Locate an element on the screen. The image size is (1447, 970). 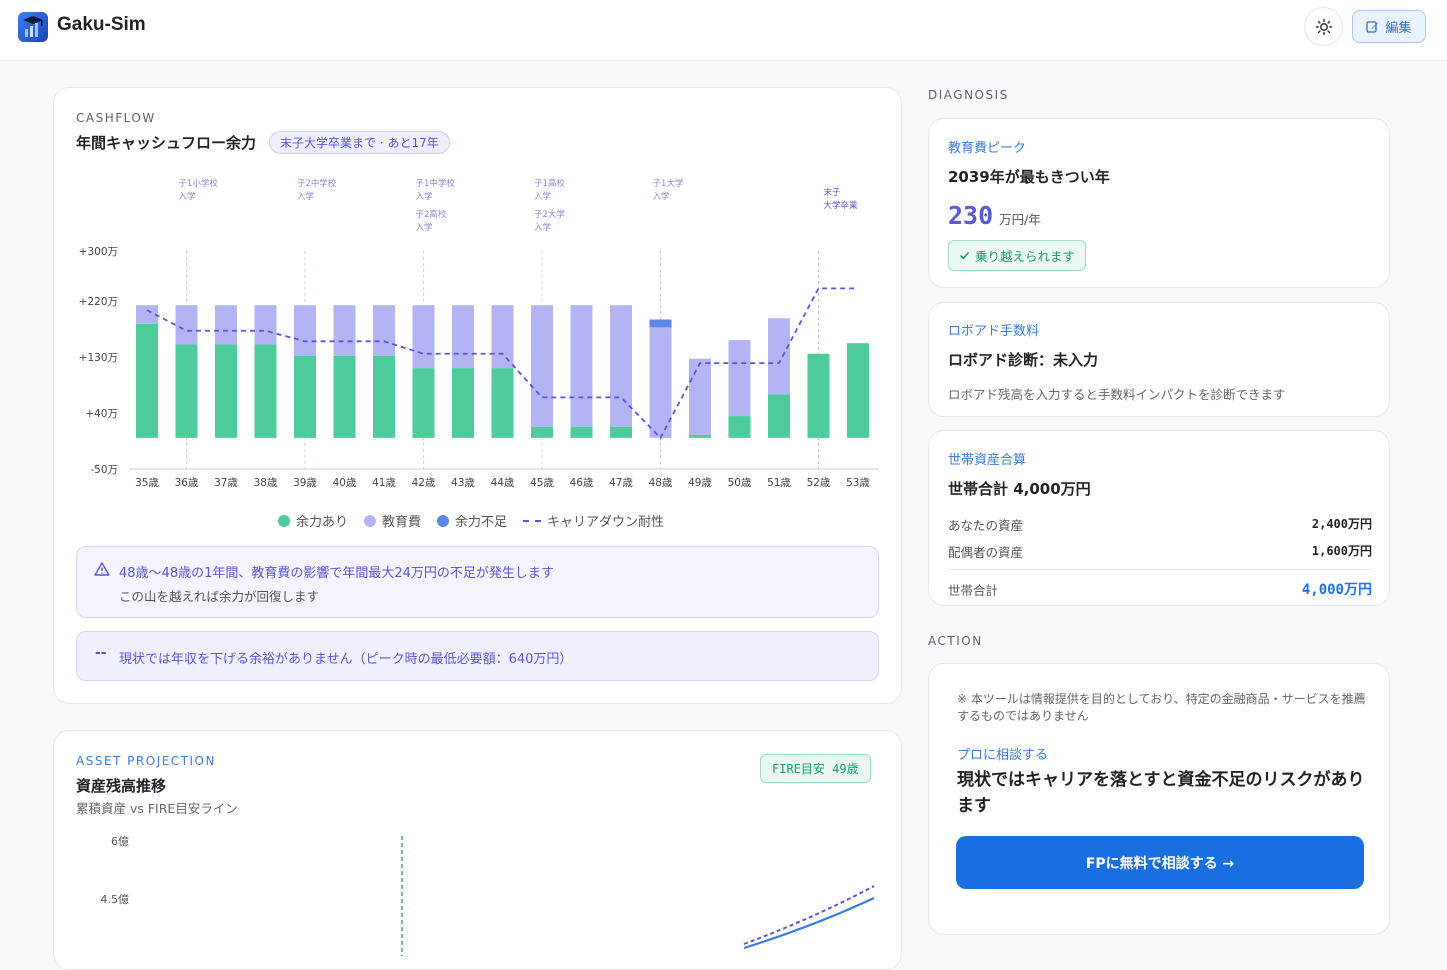
x-tick-label: 35歳 is located at coordinates (147, 483).